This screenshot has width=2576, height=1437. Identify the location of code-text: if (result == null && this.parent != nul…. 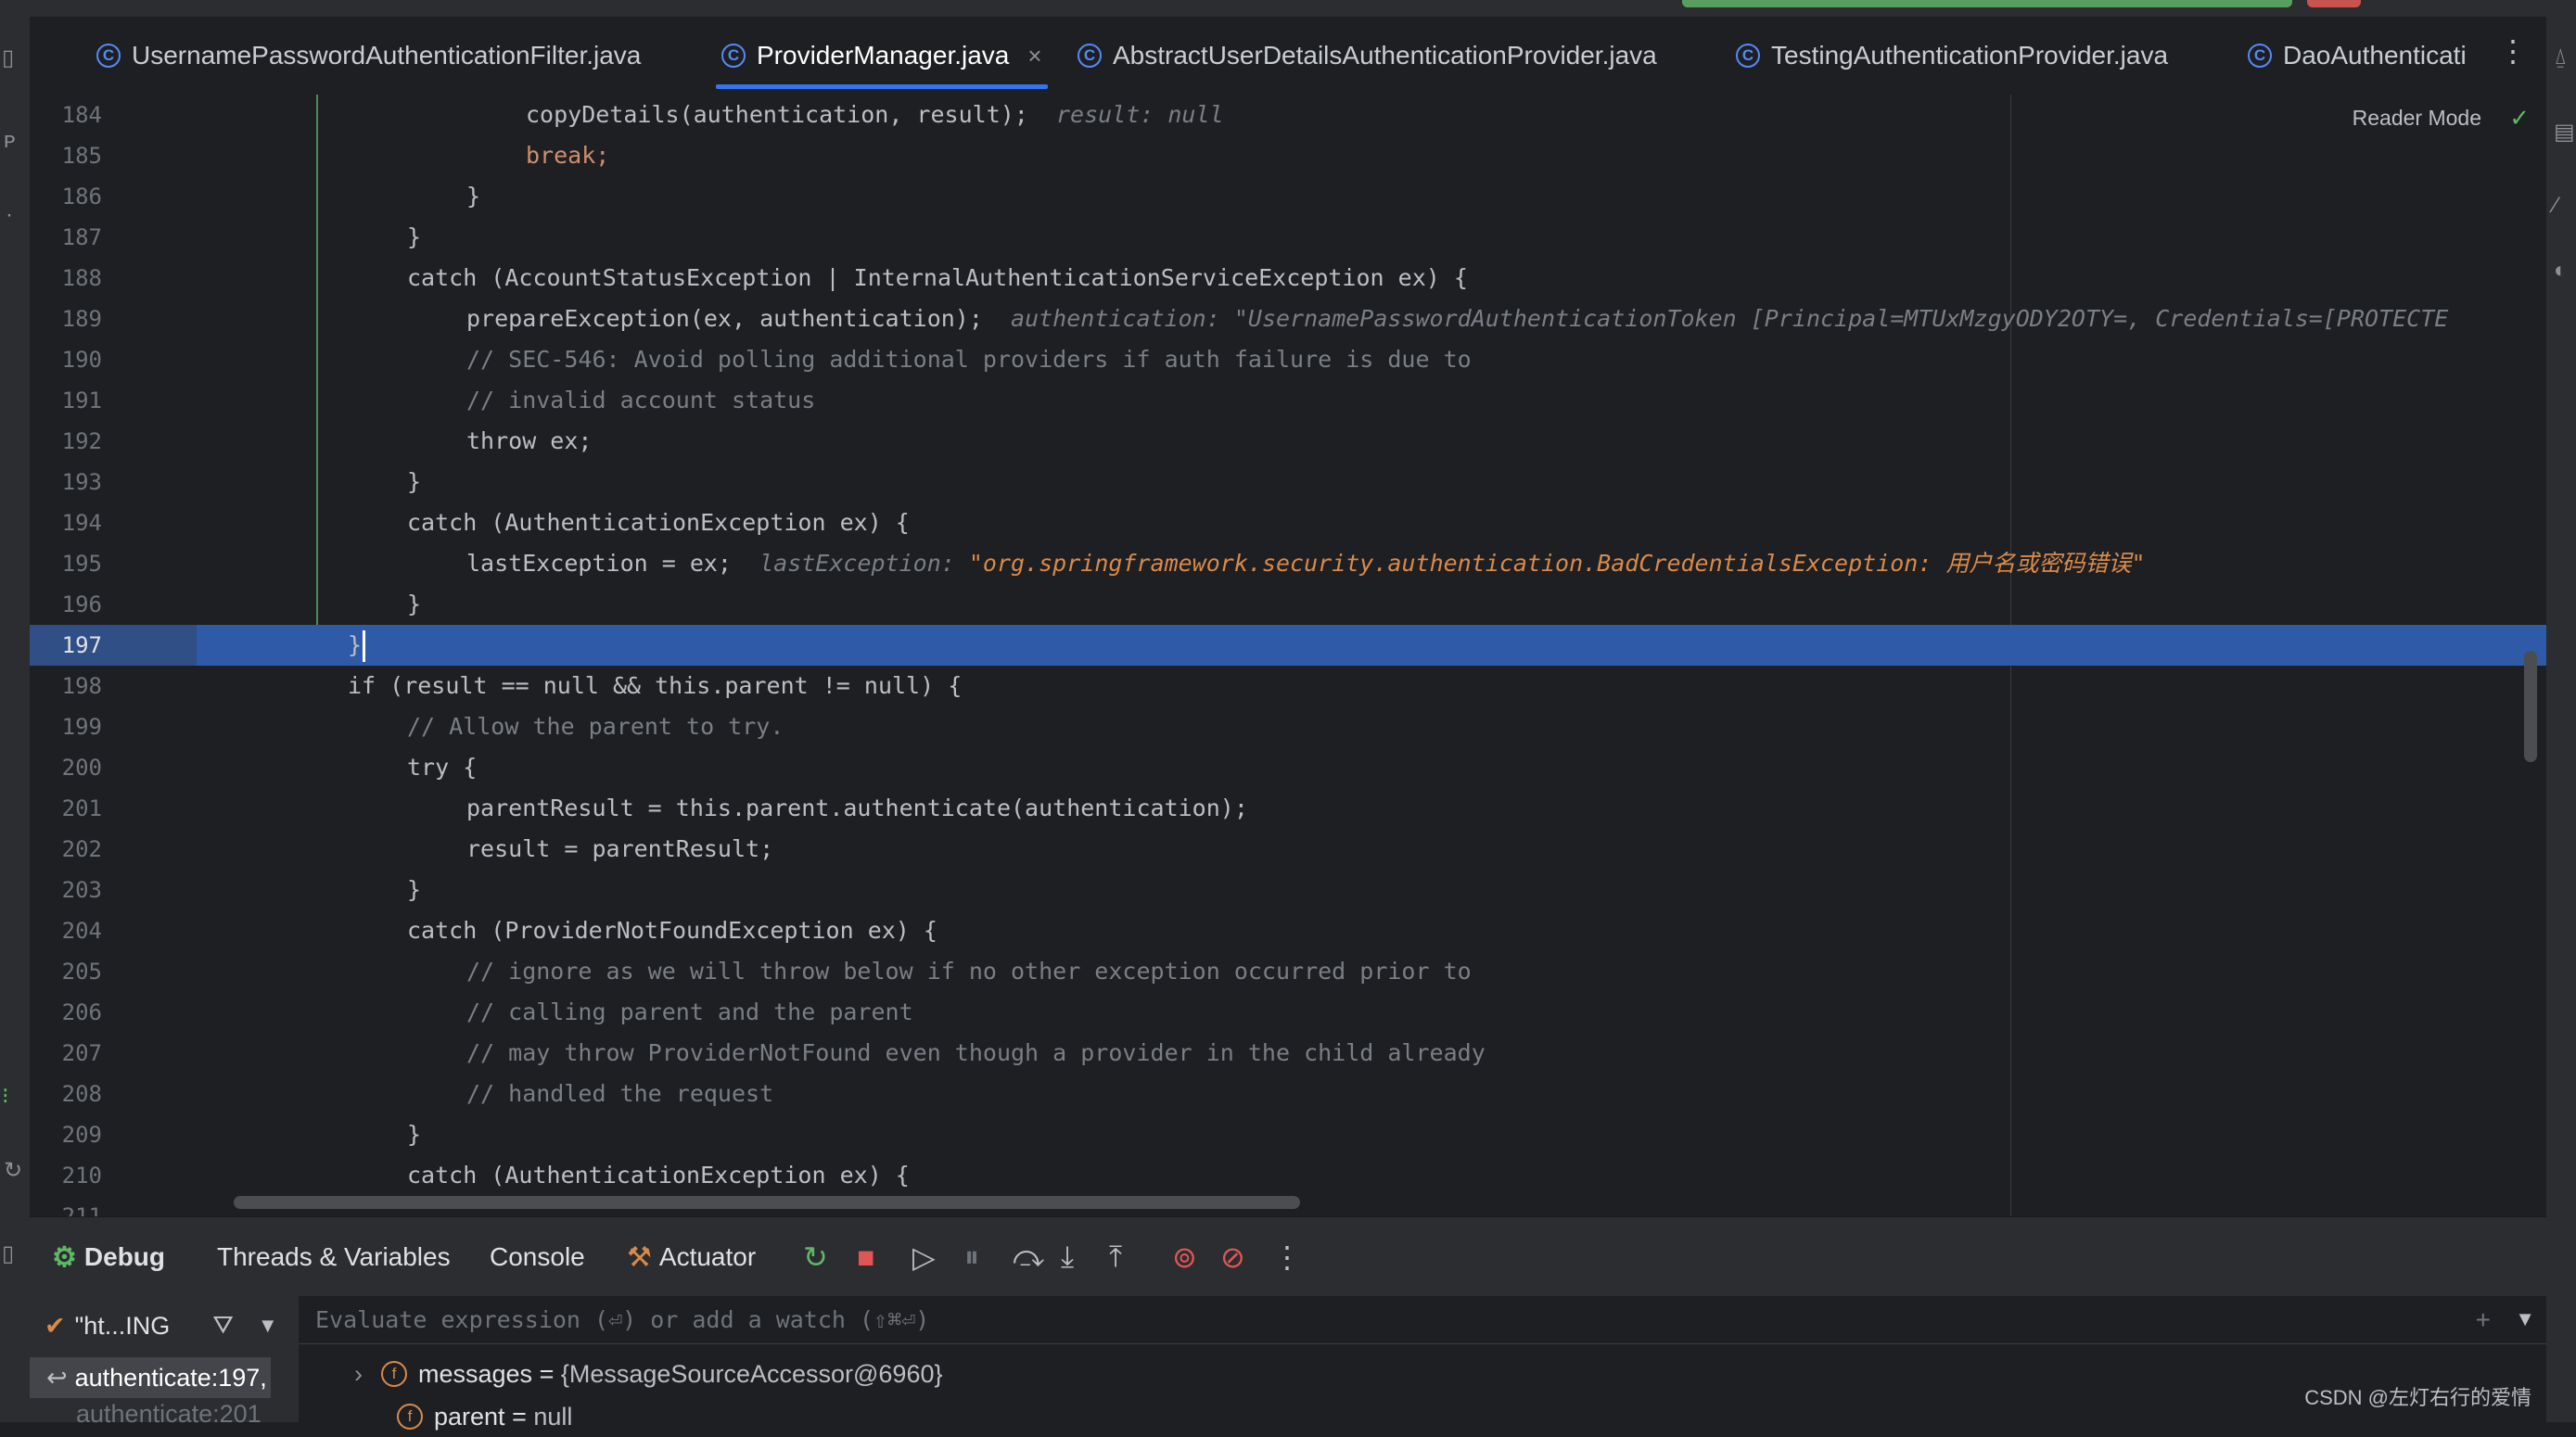
(655, 685).